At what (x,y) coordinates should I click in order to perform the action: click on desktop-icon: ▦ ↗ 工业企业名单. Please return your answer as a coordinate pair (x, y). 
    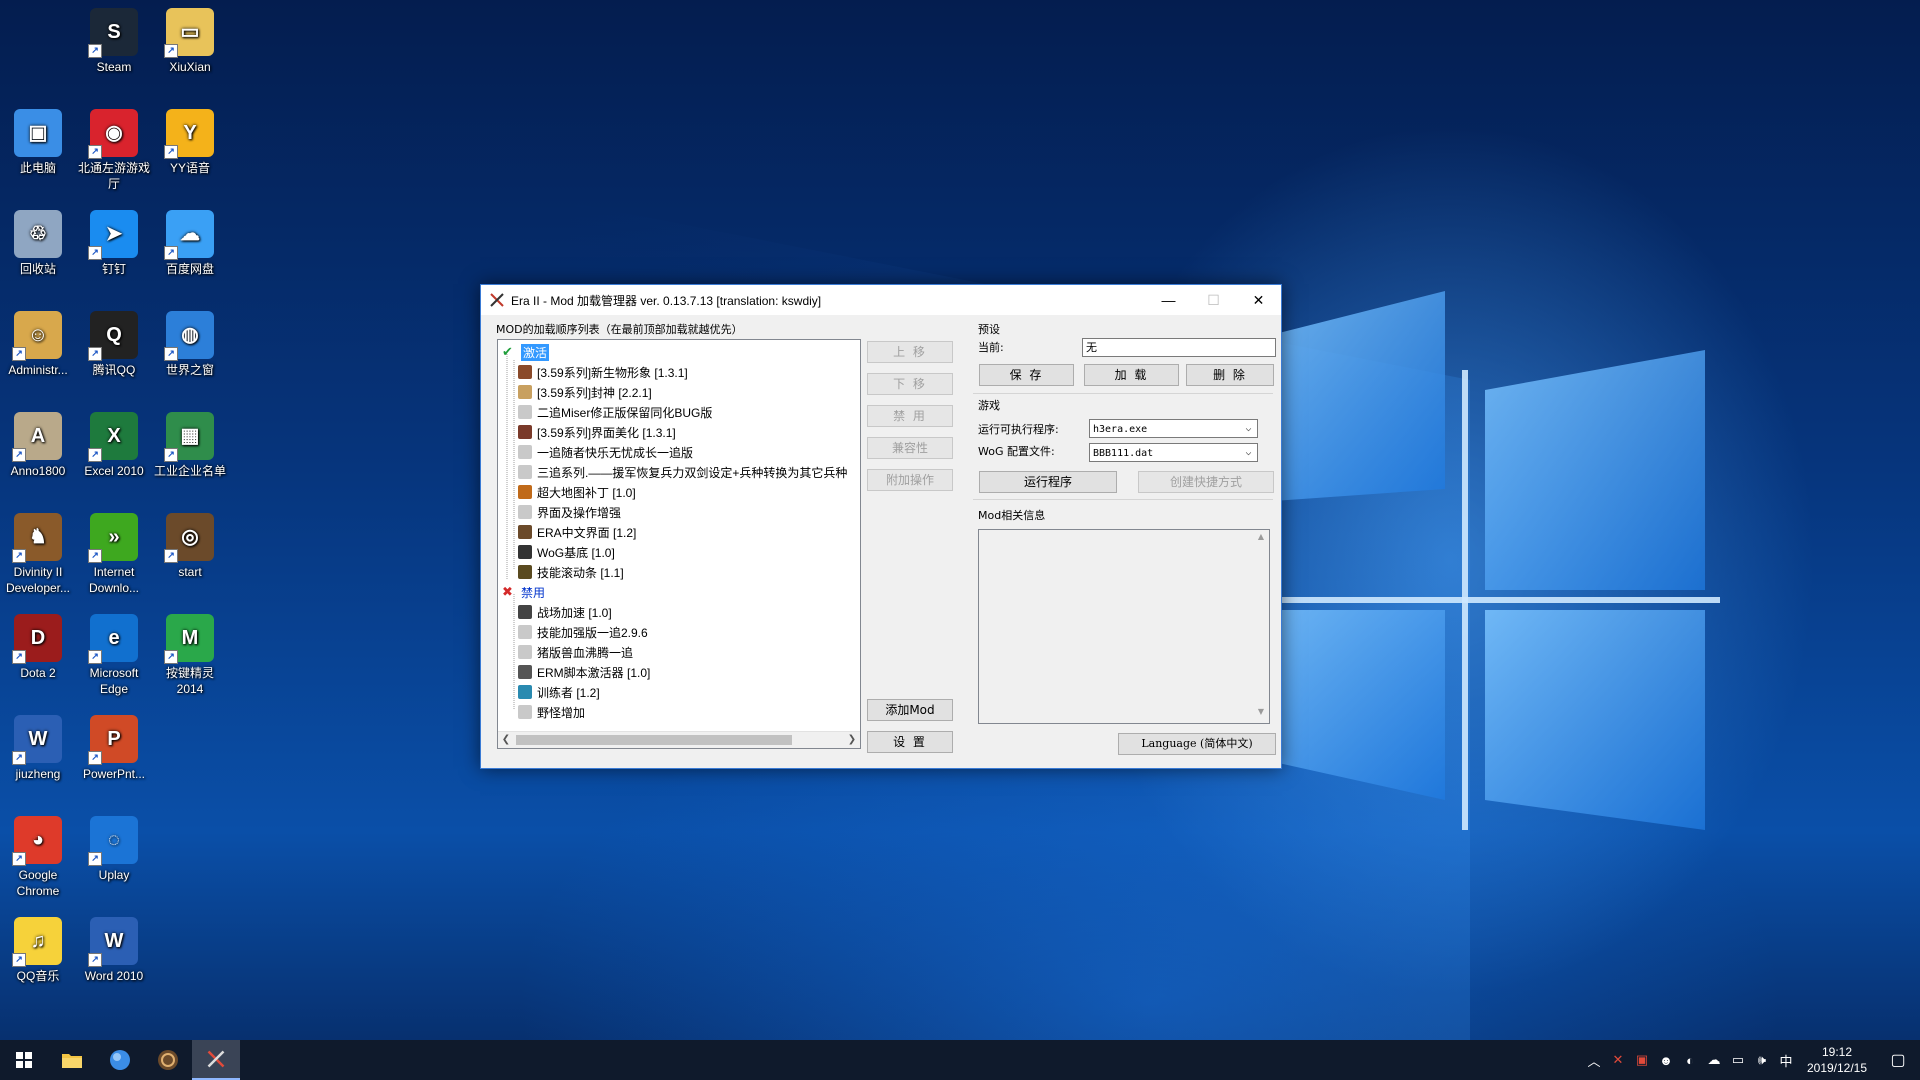
    Looking at the image, I should click on (190, 445).